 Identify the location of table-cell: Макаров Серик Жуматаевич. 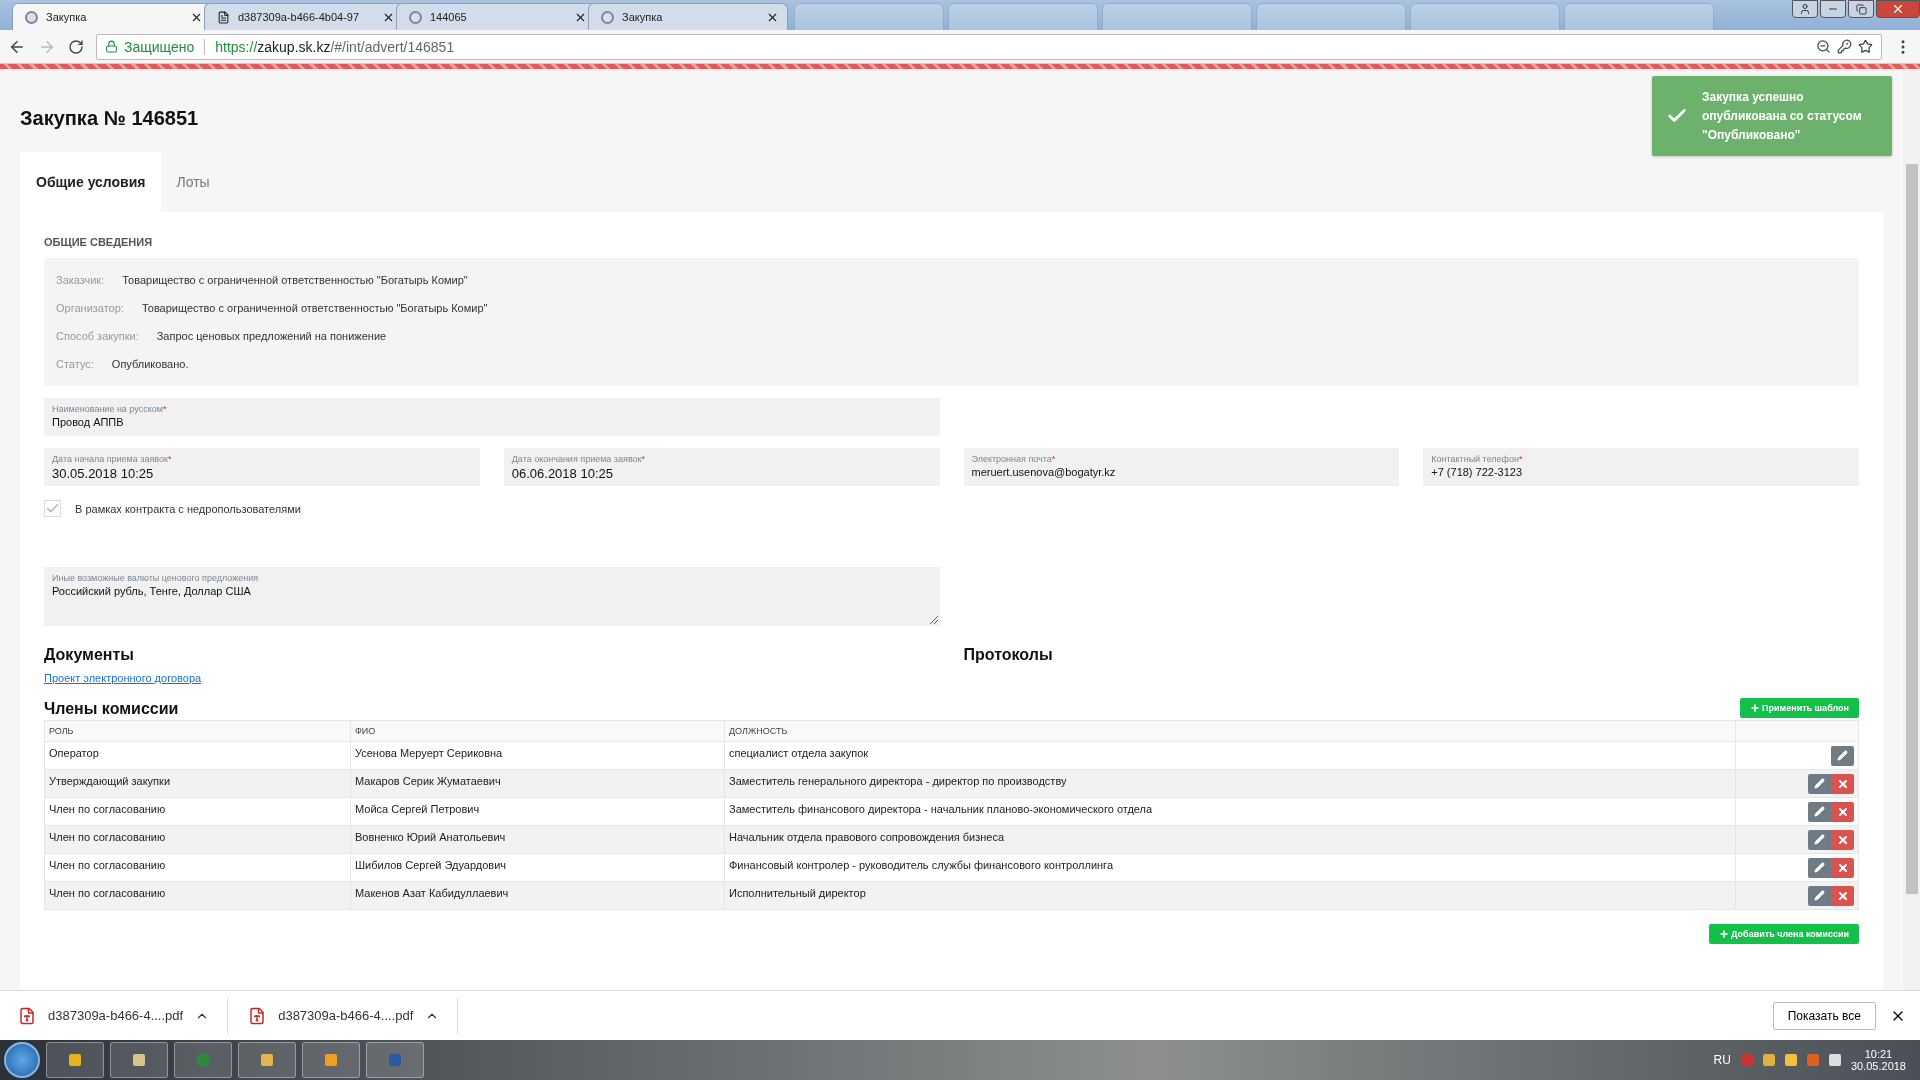
(537, 783).